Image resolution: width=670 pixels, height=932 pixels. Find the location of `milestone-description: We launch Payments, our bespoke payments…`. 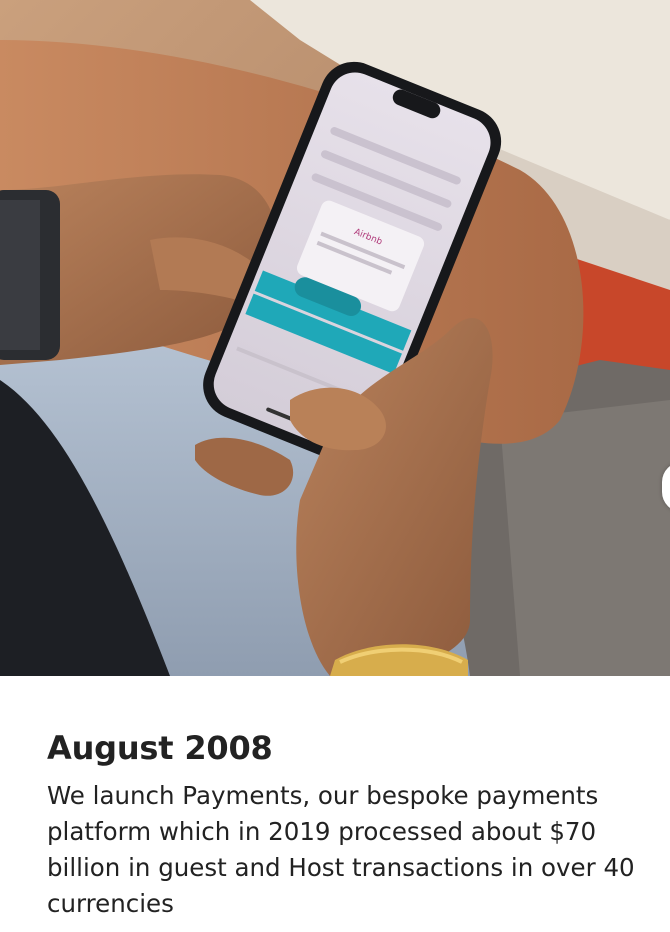

milestone-description: We launch Payments, our bespoke payments… is located at coordinates (341, 849).